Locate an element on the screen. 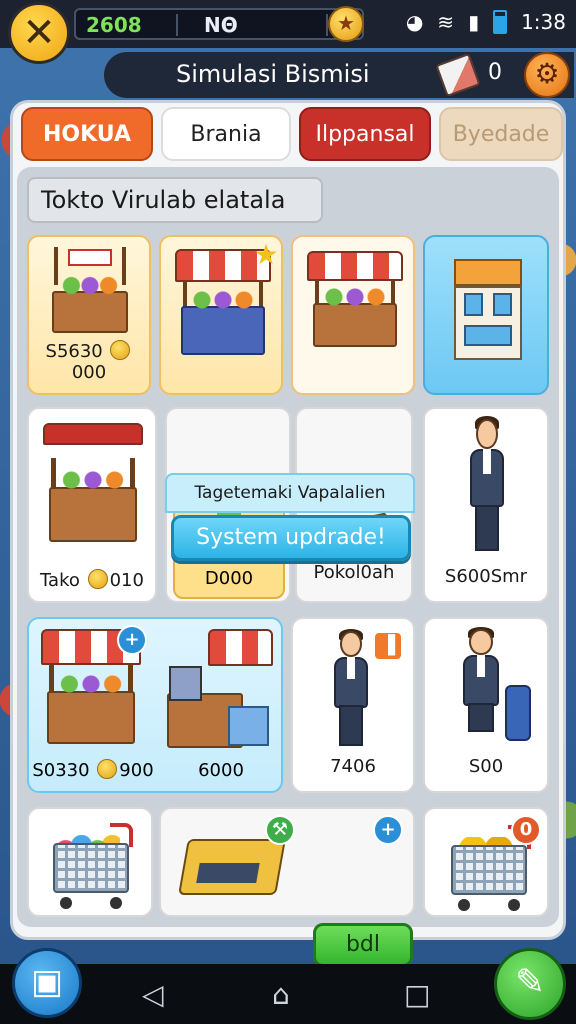 Image resolution: width=576 pixels, height=1024 pixels. navigation-bar: ◁ ⌂ □ is located at coordinates (288, 994).